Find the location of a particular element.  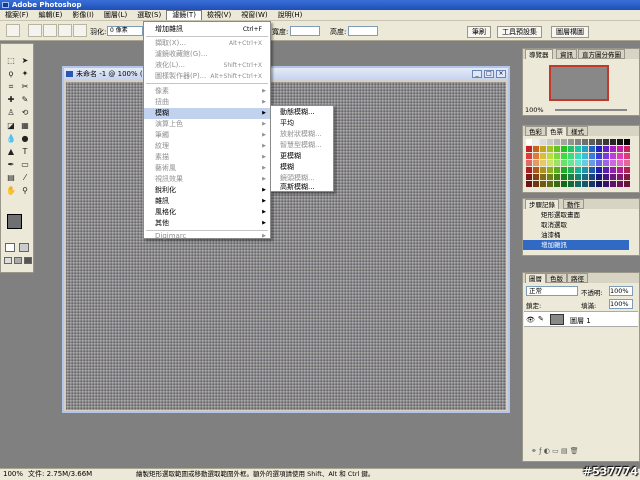

shape-tool-icon: ▭ is located at coordinates (25, 165).